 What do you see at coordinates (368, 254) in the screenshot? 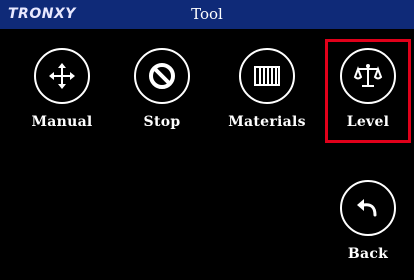
I see `back-label: Back` at bounding box center [368, 254].